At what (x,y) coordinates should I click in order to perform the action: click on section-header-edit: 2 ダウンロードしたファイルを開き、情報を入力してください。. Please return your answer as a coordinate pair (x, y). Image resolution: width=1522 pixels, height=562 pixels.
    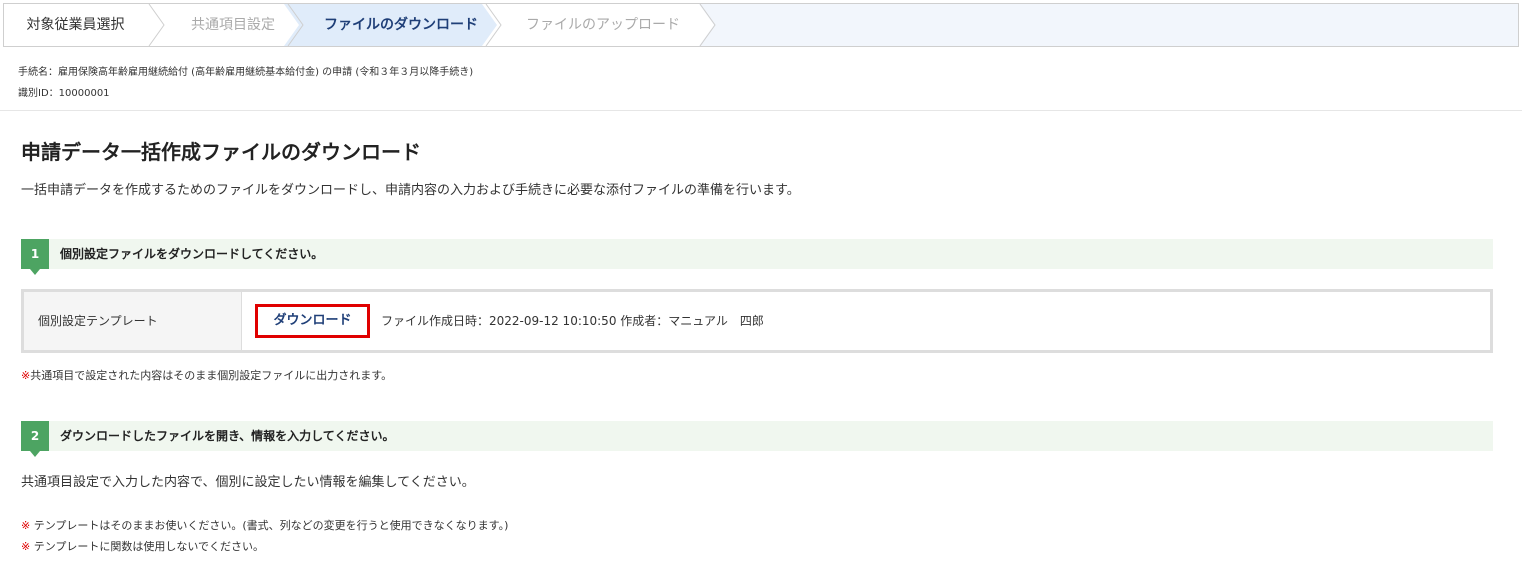
    Looking at the image, I should click on (757, 439).